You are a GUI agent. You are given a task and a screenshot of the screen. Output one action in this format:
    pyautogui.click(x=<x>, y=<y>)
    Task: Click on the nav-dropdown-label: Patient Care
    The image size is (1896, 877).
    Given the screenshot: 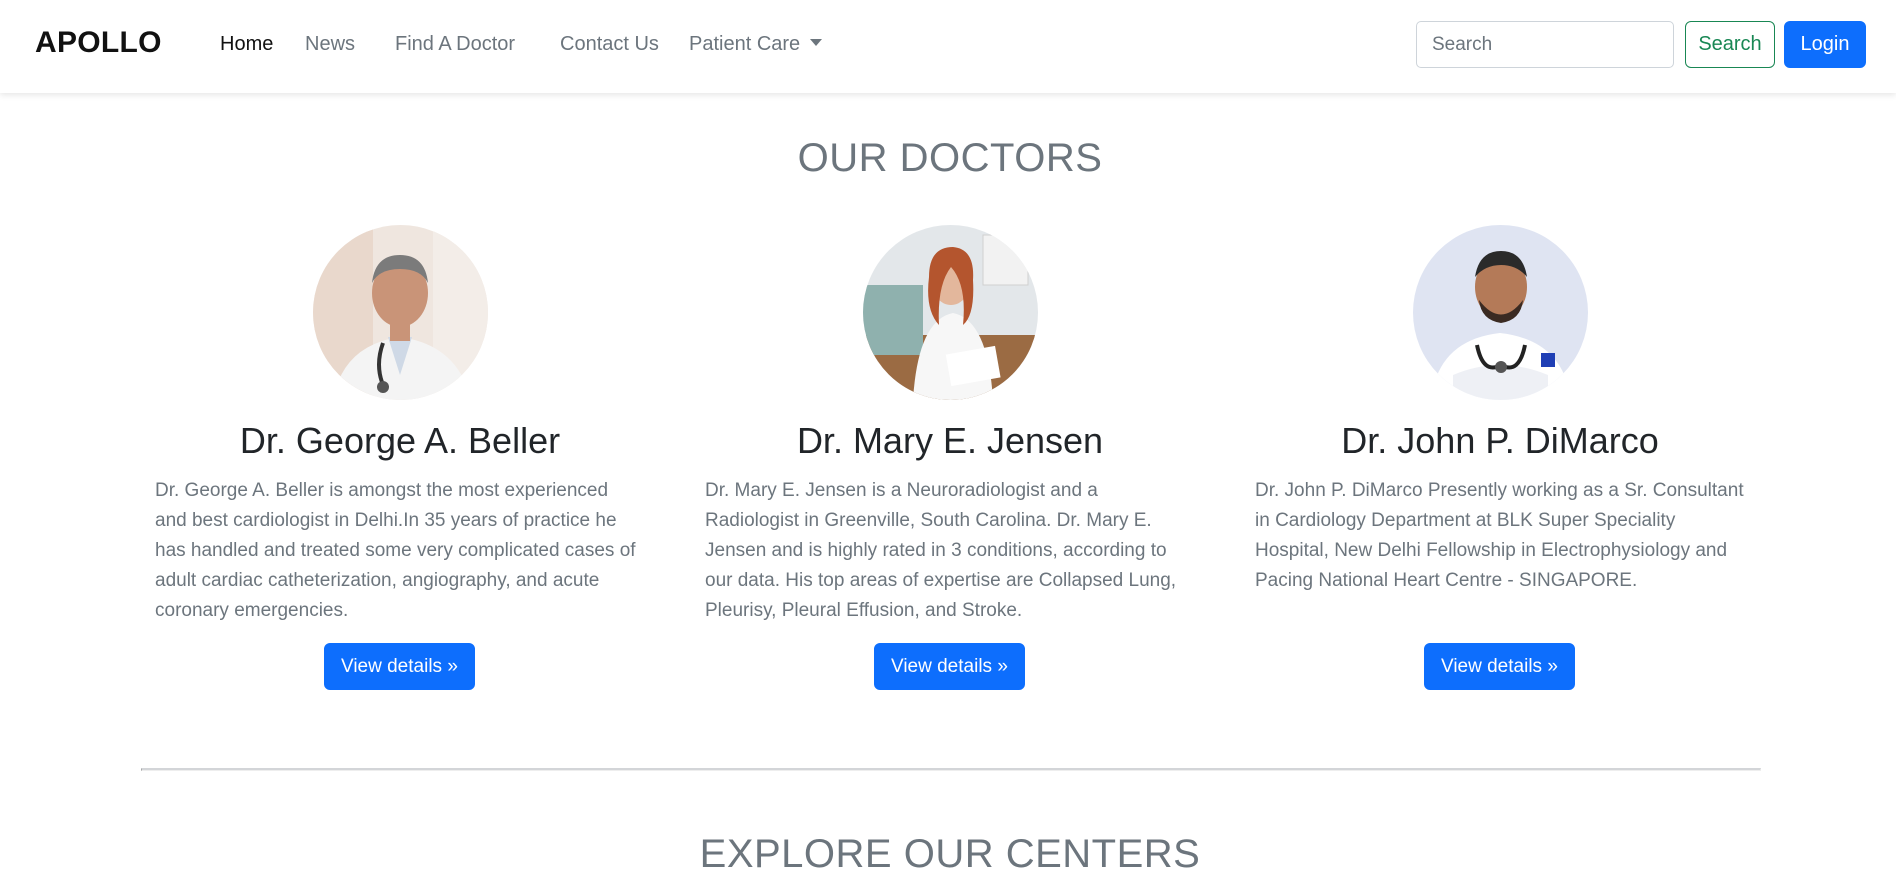 What is the action you would take?
    pyautogui.click(x=745, y=44)
    